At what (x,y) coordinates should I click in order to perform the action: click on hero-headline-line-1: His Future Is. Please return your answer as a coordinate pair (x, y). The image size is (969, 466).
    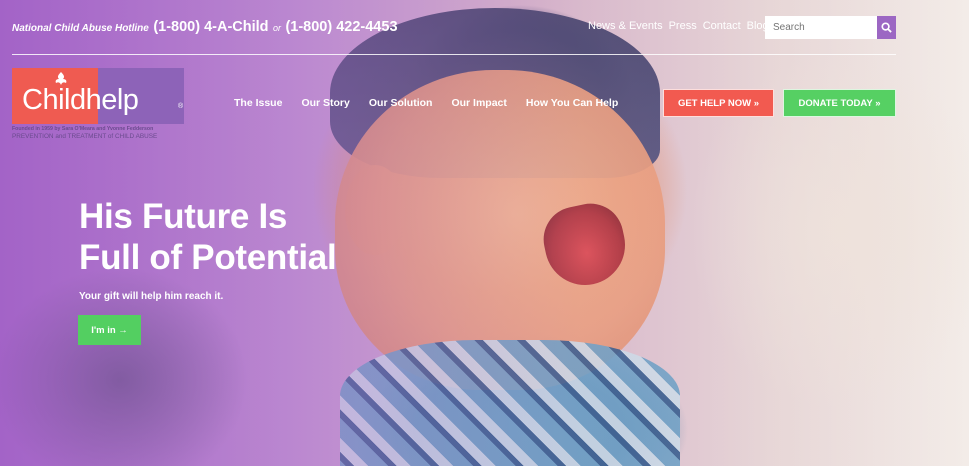
    Looking at the image, I should click on (183, 216).